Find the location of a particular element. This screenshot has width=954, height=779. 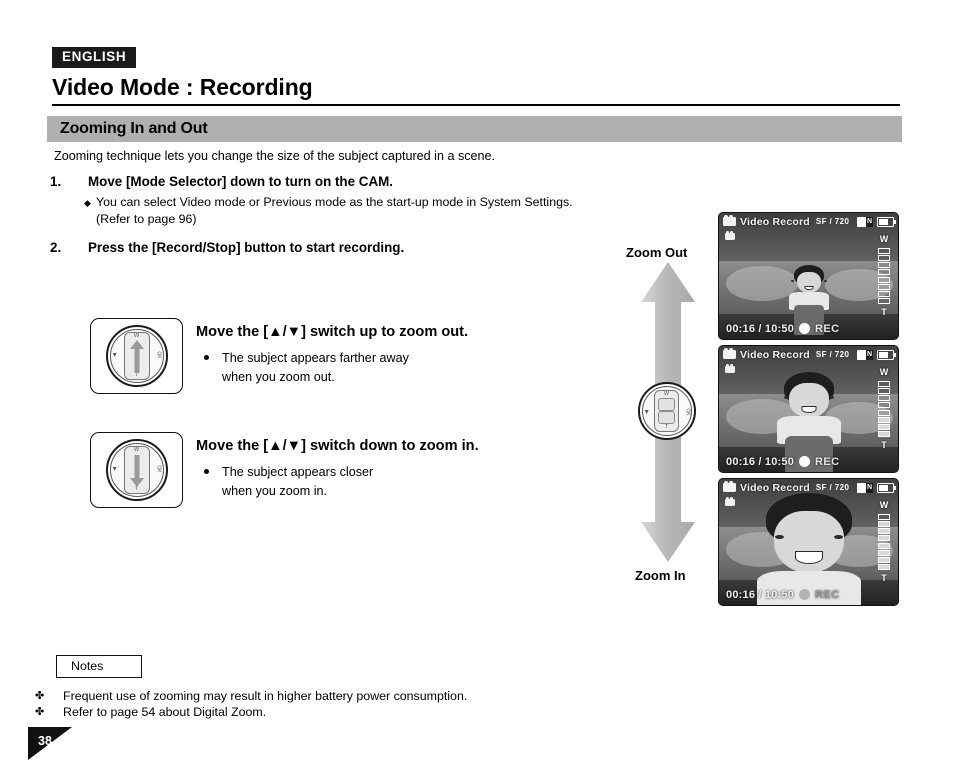

record-indicator-dot is located at coordinates (805, 594).